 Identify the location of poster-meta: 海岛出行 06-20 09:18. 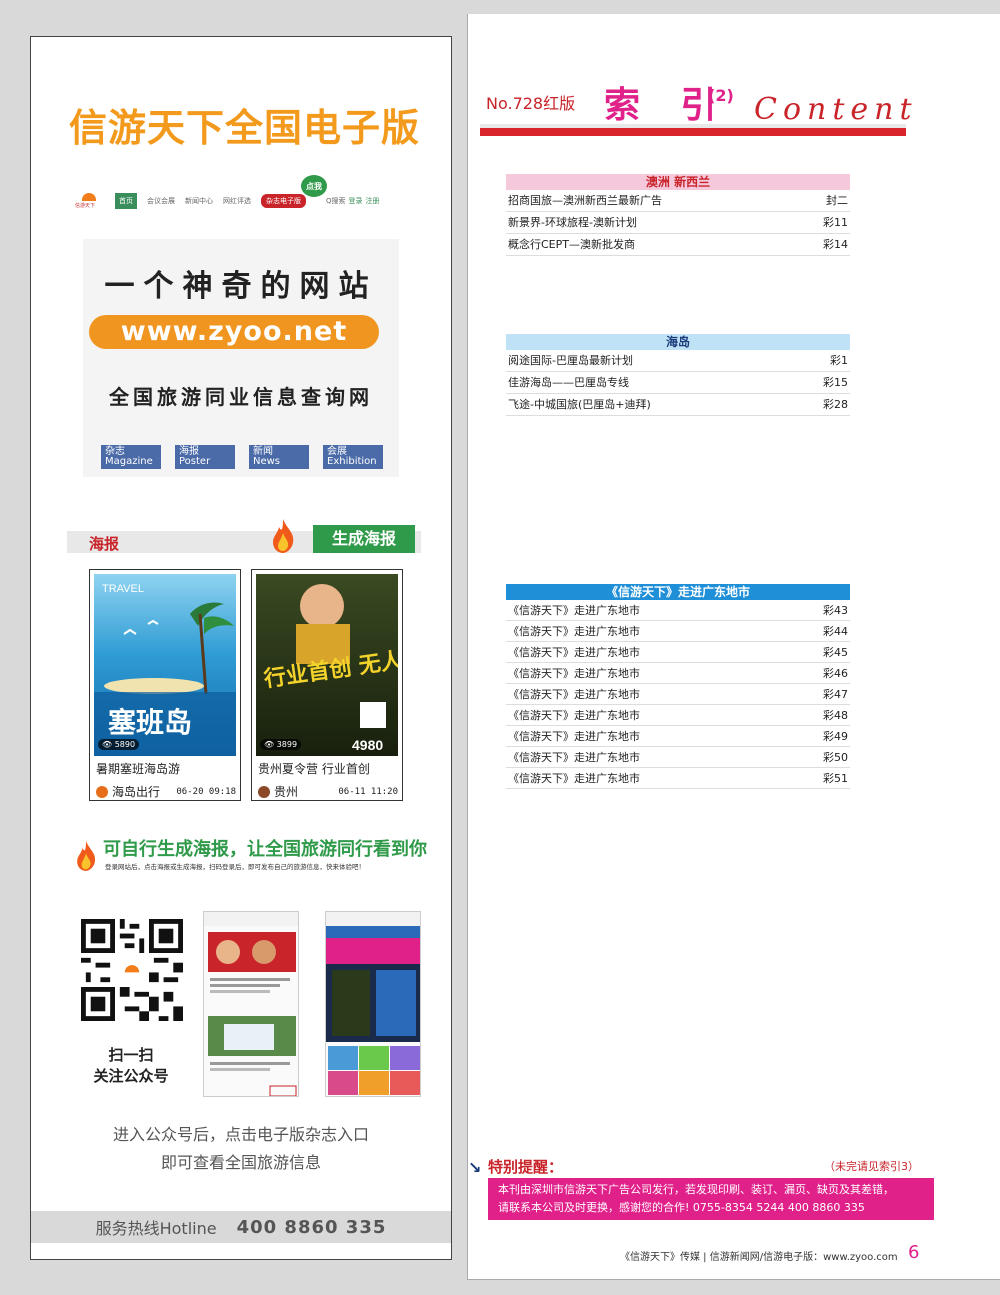
(166, 791).